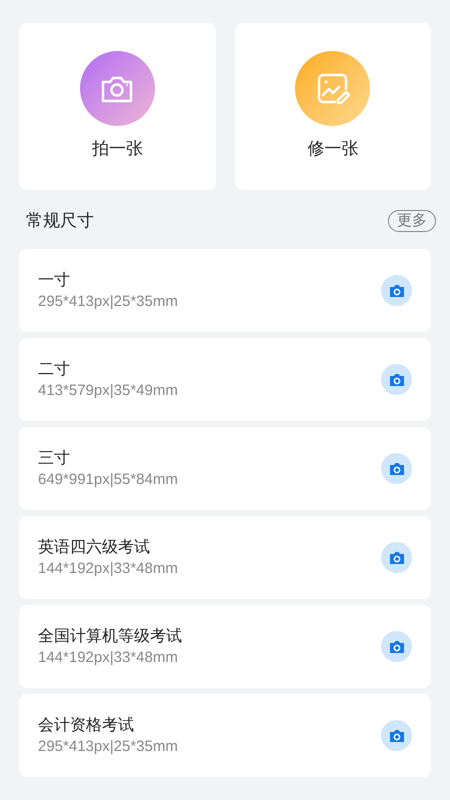  What do you see at coordinates (225, 557) in the screenshot?
I see `size-card: 英语四六级考试 144*192px|33*48mm` at bounding box center [225, 557].